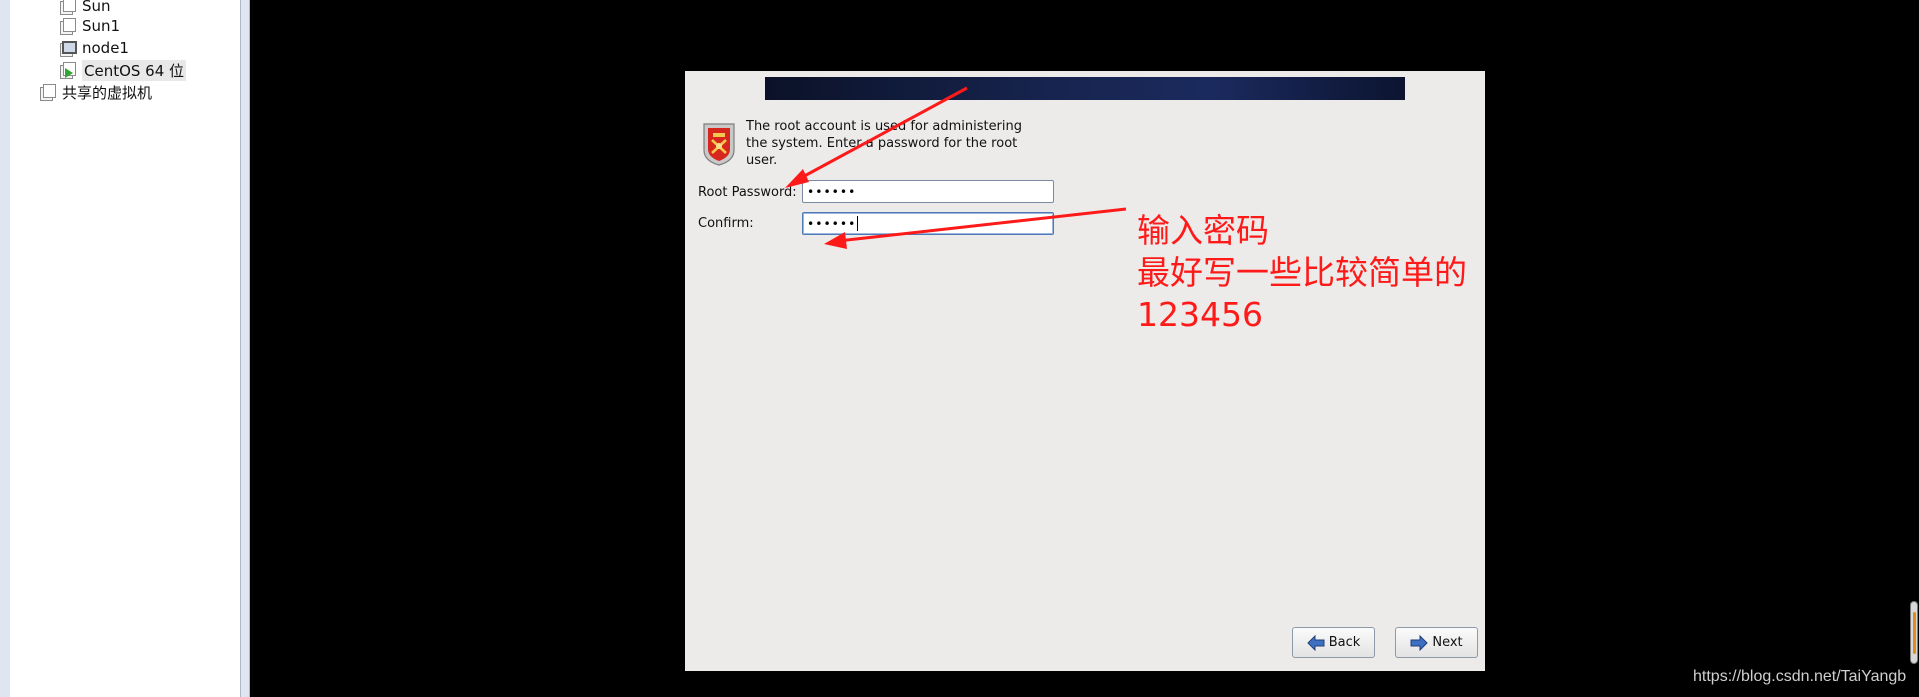 The height and width of the screenshot is (697, 1919). What do you see at coordinates (1419, 642) in the screenshot?
I see `arrow-right-icon` at bounding box center [1419, 642].